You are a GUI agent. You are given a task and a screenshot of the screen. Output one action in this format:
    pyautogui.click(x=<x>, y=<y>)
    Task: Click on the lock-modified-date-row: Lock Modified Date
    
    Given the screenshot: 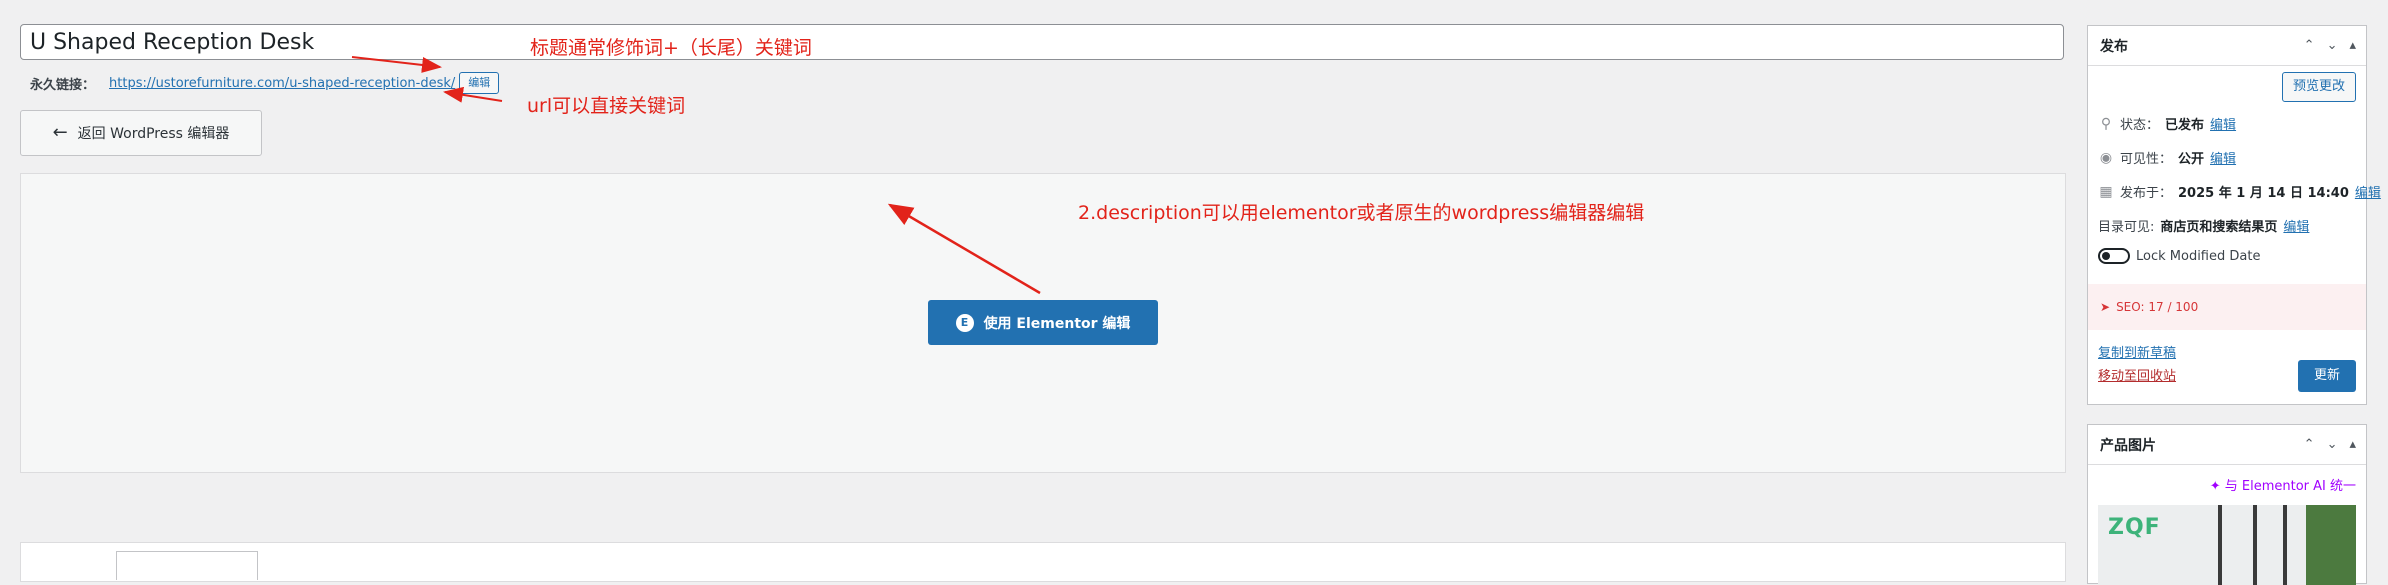 What is the action you would take?
    pyautogui.click(x=2179, y=256)
    